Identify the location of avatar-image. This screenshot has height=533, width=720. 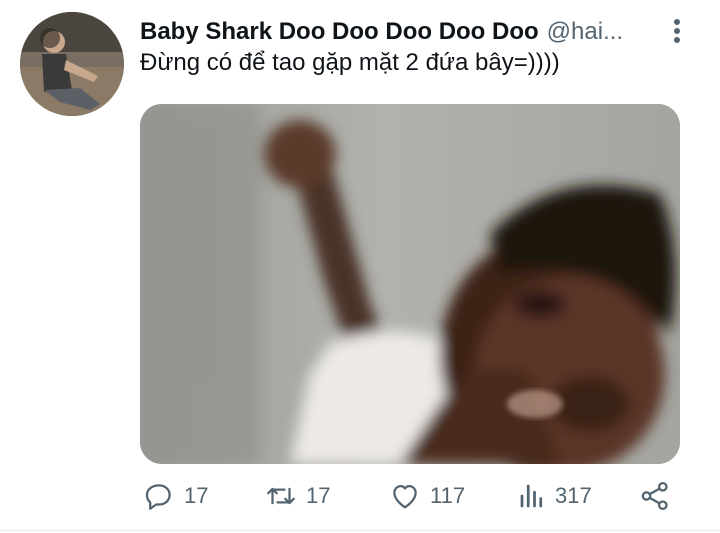
(72, 64).